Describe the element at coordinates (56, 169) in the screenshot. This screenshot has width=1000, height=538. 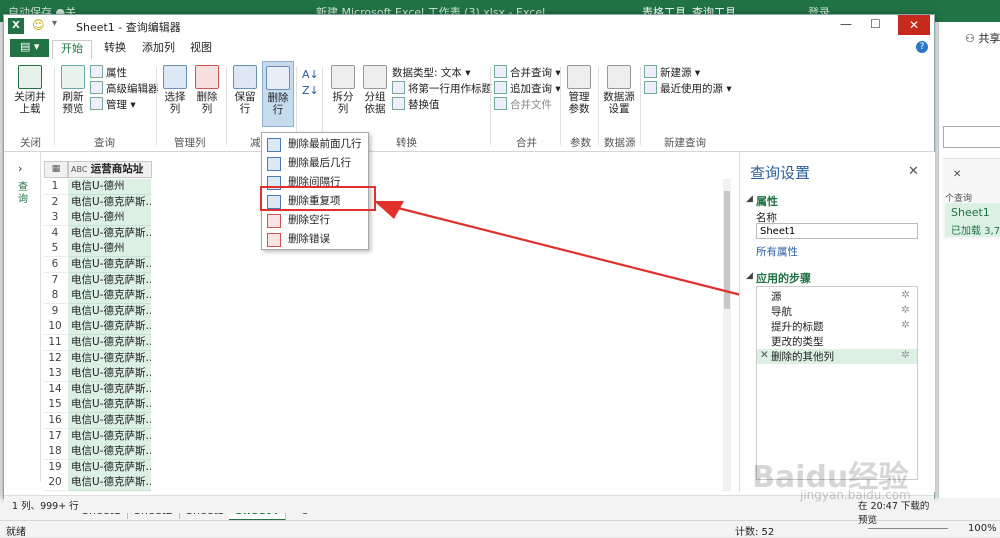
I see `grid-corner-icon: ▦` at that location.